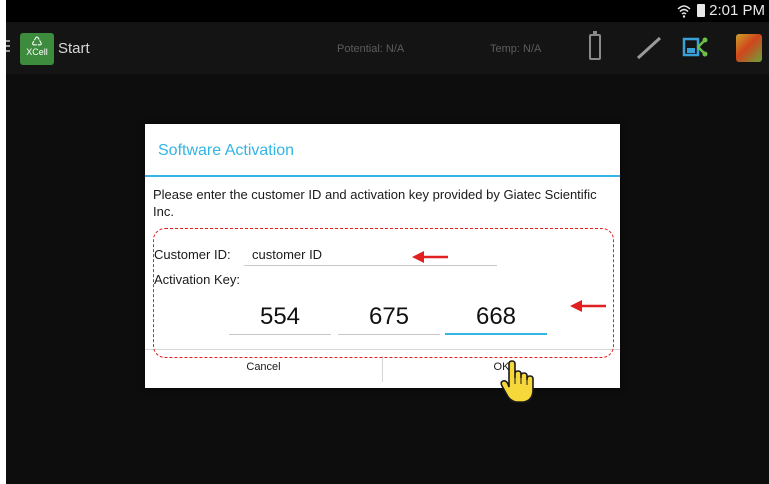 The height and width of the screenshot is (484, 769). I want to click on dialog-title: Software Activation, so click(226, 150).